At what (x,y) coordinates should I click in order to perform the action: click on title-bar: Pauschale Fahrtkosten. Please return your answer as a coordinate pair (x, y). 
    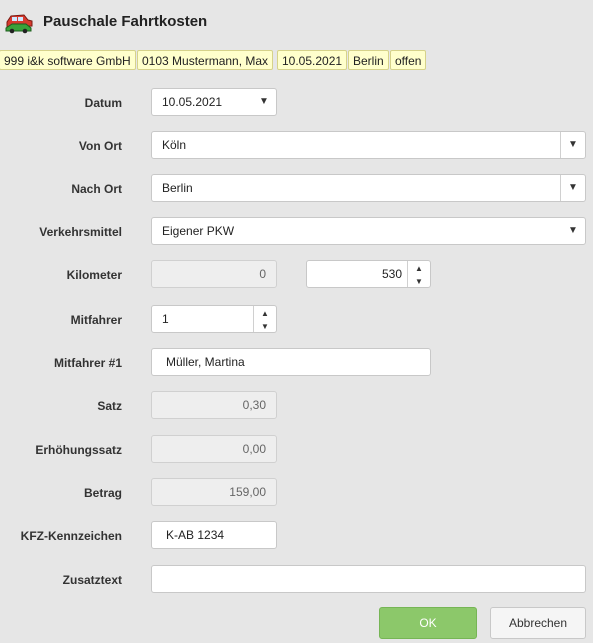
    Looking at the image, I should click on (296, 22).